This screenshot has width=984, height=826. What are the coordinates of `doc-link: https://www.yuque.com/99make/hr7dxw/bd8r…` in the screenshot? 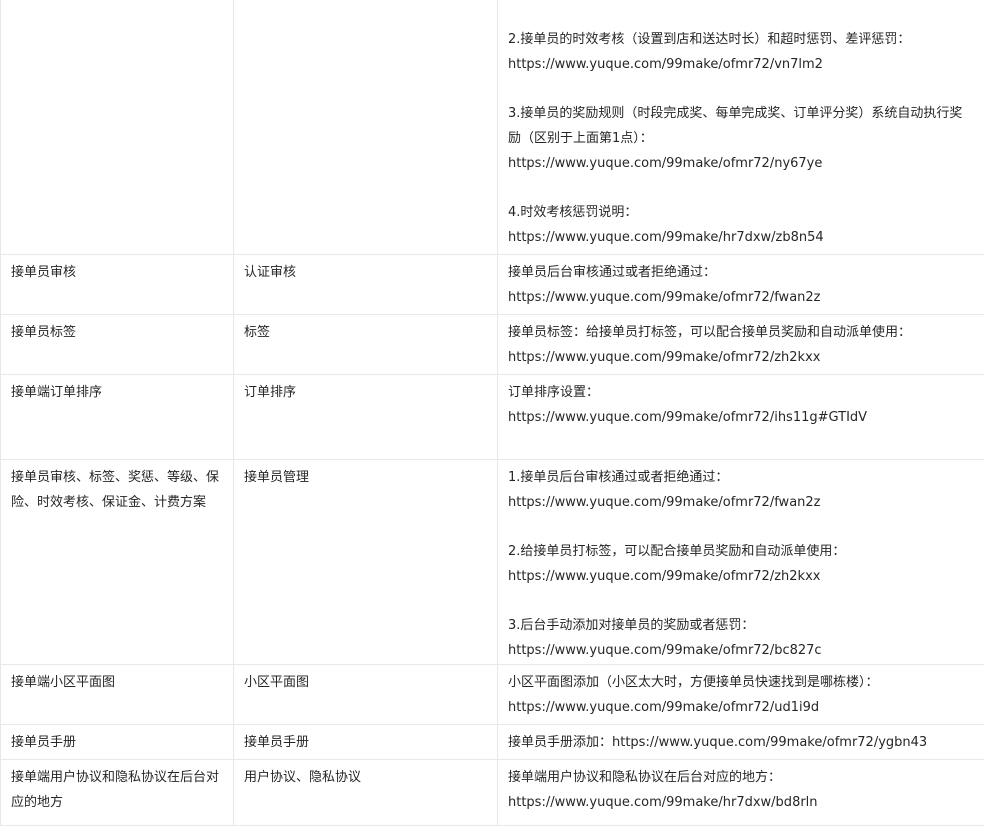 It's located at (741, 802).